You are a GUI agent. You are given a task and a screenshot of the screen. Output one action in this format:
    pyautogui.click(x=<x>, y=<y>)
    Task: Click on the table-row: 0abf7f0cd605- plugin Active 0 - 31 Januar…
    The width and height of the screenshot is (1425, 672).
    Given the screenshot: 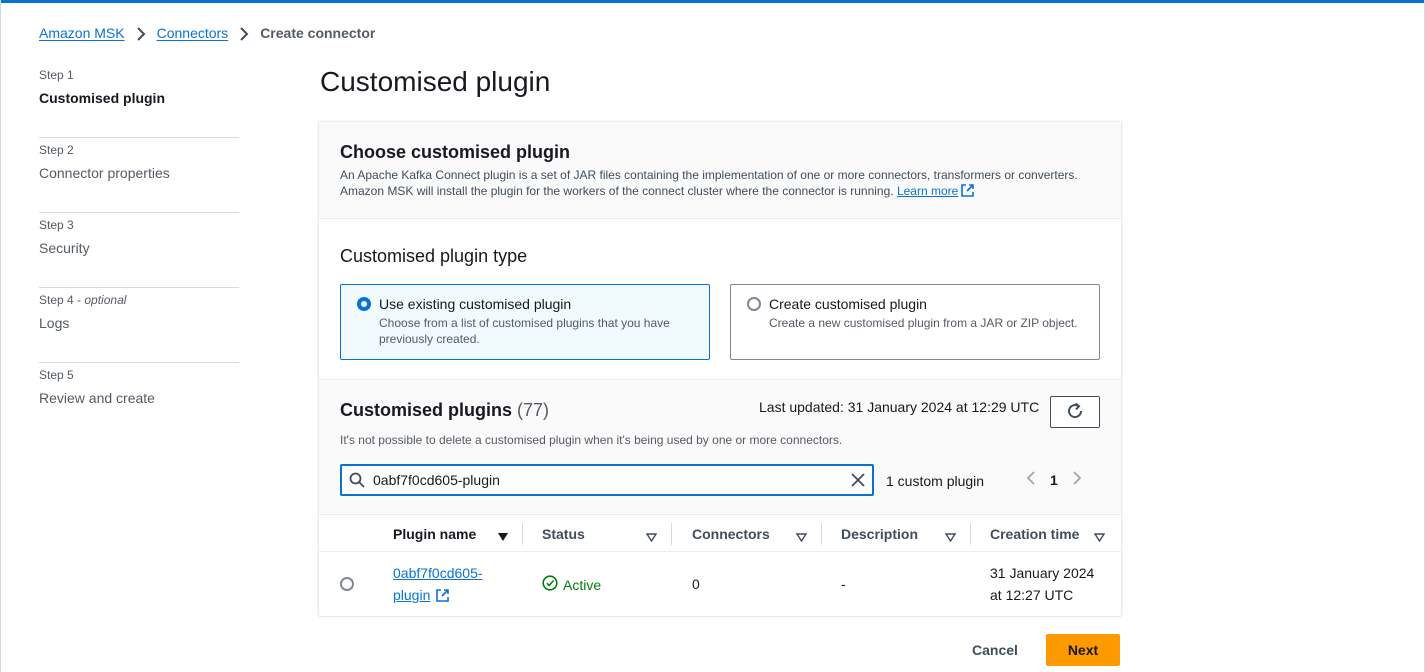 What is the action you would take?
    pyautogui.click(x=720, y=584)
    